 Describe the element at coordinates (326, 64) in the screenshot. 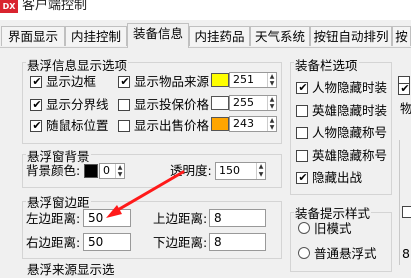

I see `equip-bar-title: 装备栏选项` at that location.